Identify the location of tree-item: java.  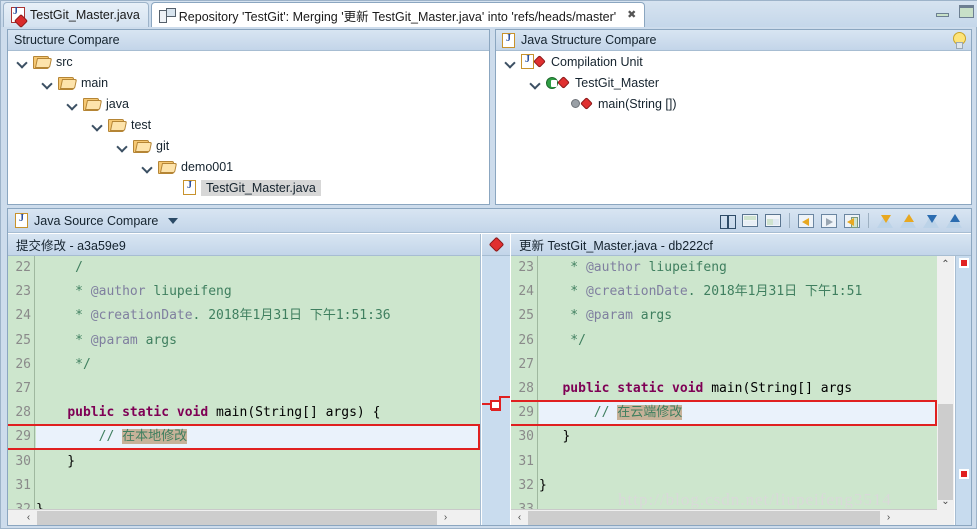
(248, 103).